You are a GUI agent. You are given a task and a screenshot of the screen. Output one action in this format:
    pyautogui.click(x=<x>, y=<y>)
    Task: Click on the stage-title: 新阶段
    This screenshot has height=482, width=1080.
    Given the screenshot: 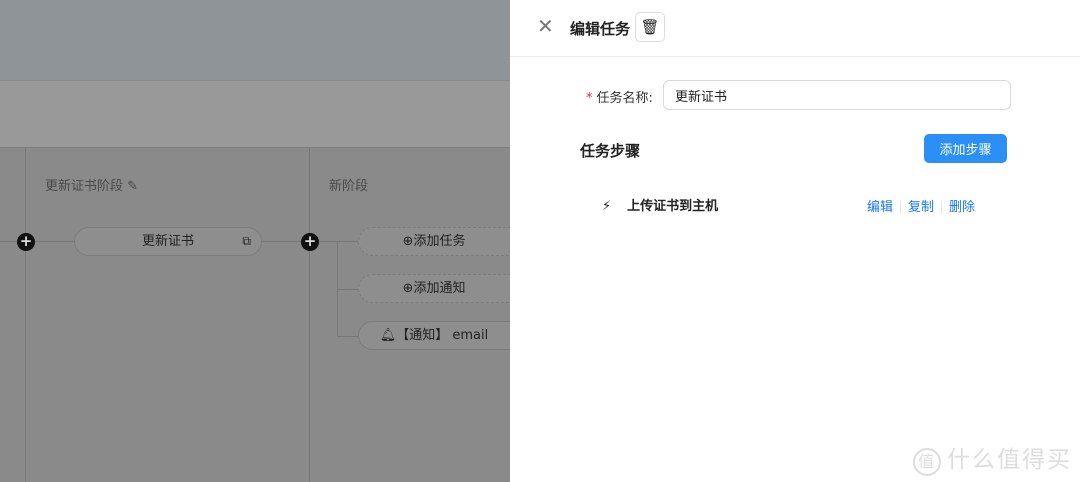 What is the action you would take?
    pyautogui.click(x=348, y=184)
    